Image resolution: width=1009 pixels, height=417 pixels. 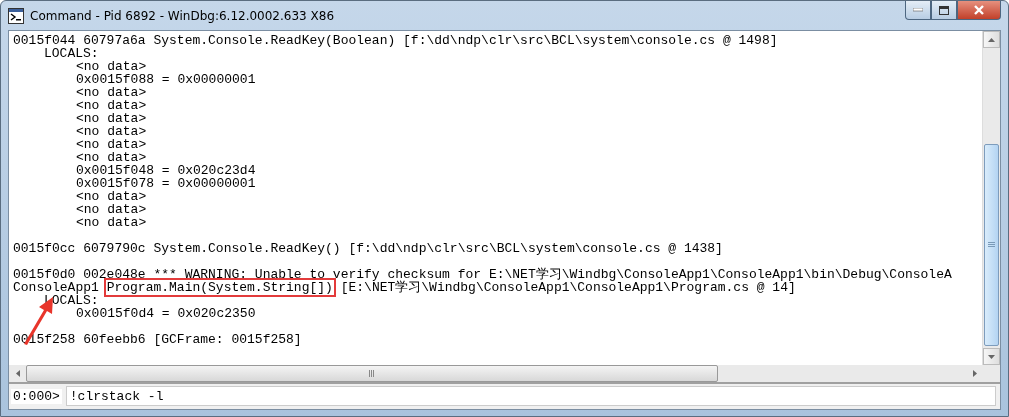 What do you see at coordinates (56, 287) in the screenshot?
I see `output-line: ConsoleApp1` at bounding box center [56, 287].